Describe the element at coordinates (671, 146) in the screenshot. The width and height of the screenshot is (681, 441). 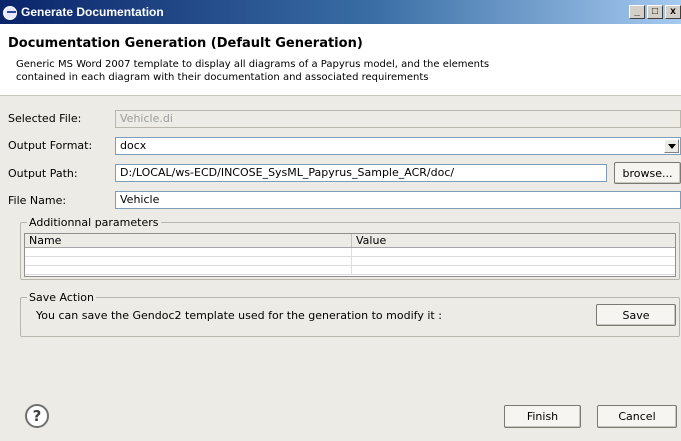
I see `chevron-down-icon` at that location.